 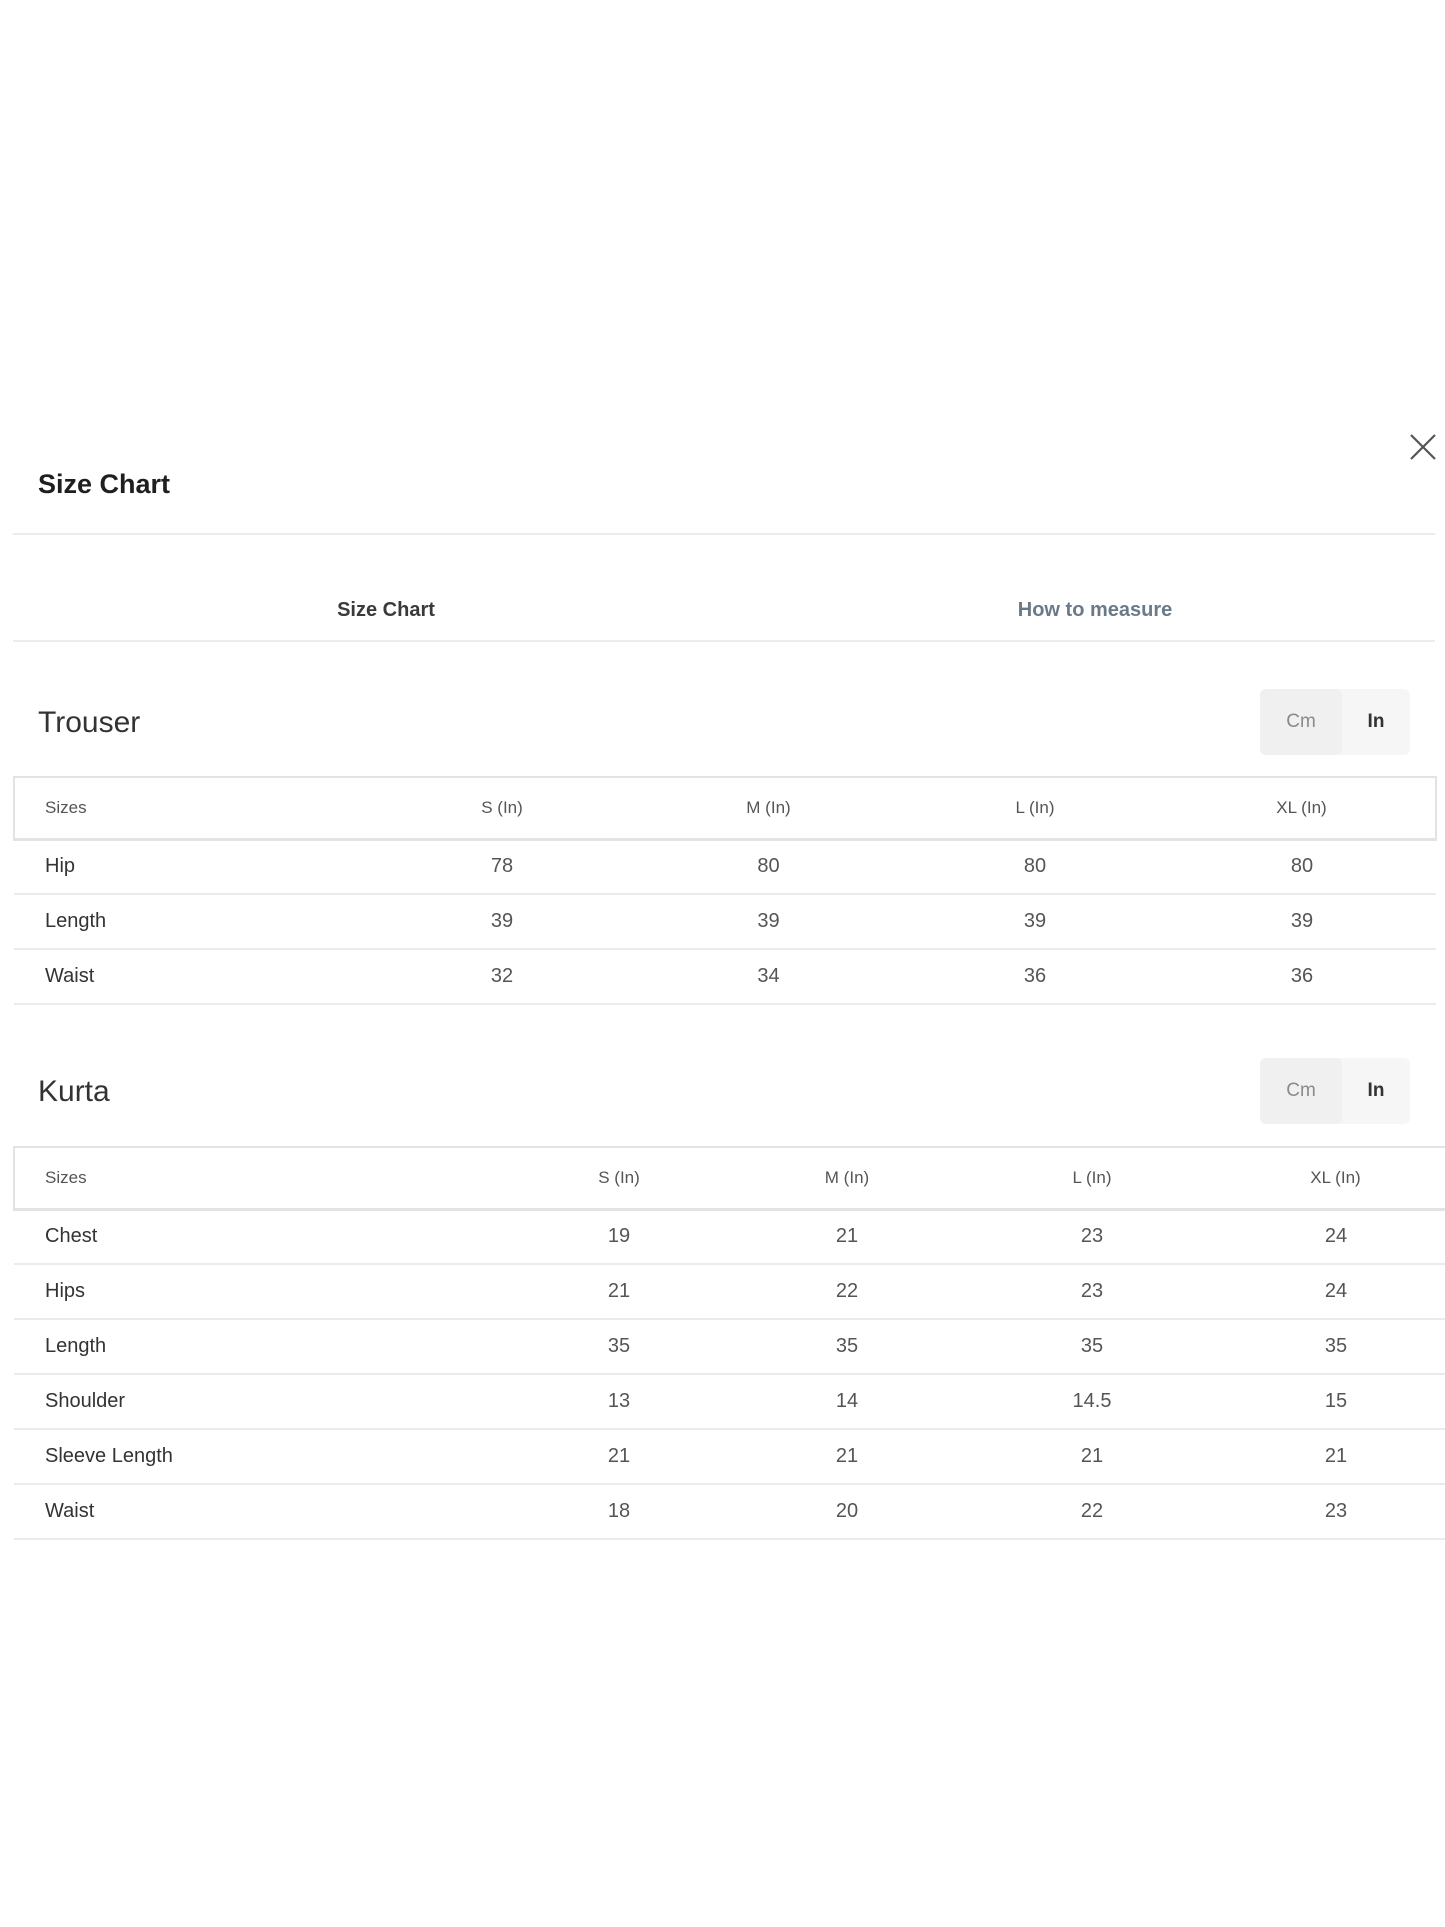 What do you see at coordinates (619, 1512) in the screenshot?
I see `table-cell: 18` at bounding box center [619, 1512].